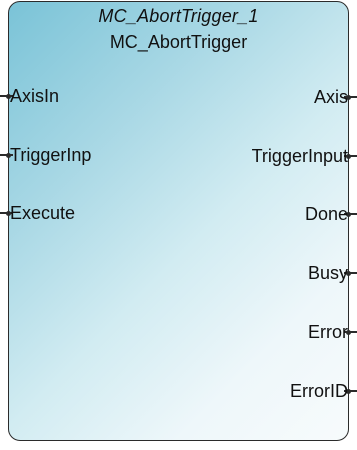 The width and height of the screenshot is (357, 450). What do you see at coordinates (178, 42) in the screenshot?
I see `block-type-name: MC_AbortTrigger` at bounding box center [178, 42].